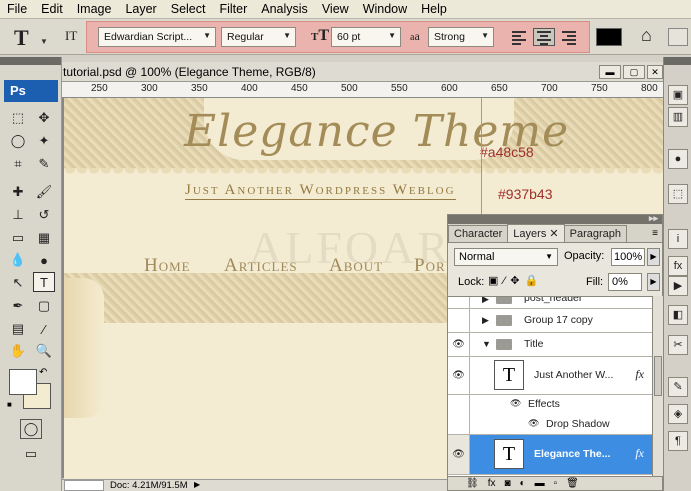 The width and height of the screenshot is (691, 491). I want to click on crop-tool-icon: ⌗, so click(18, 164).